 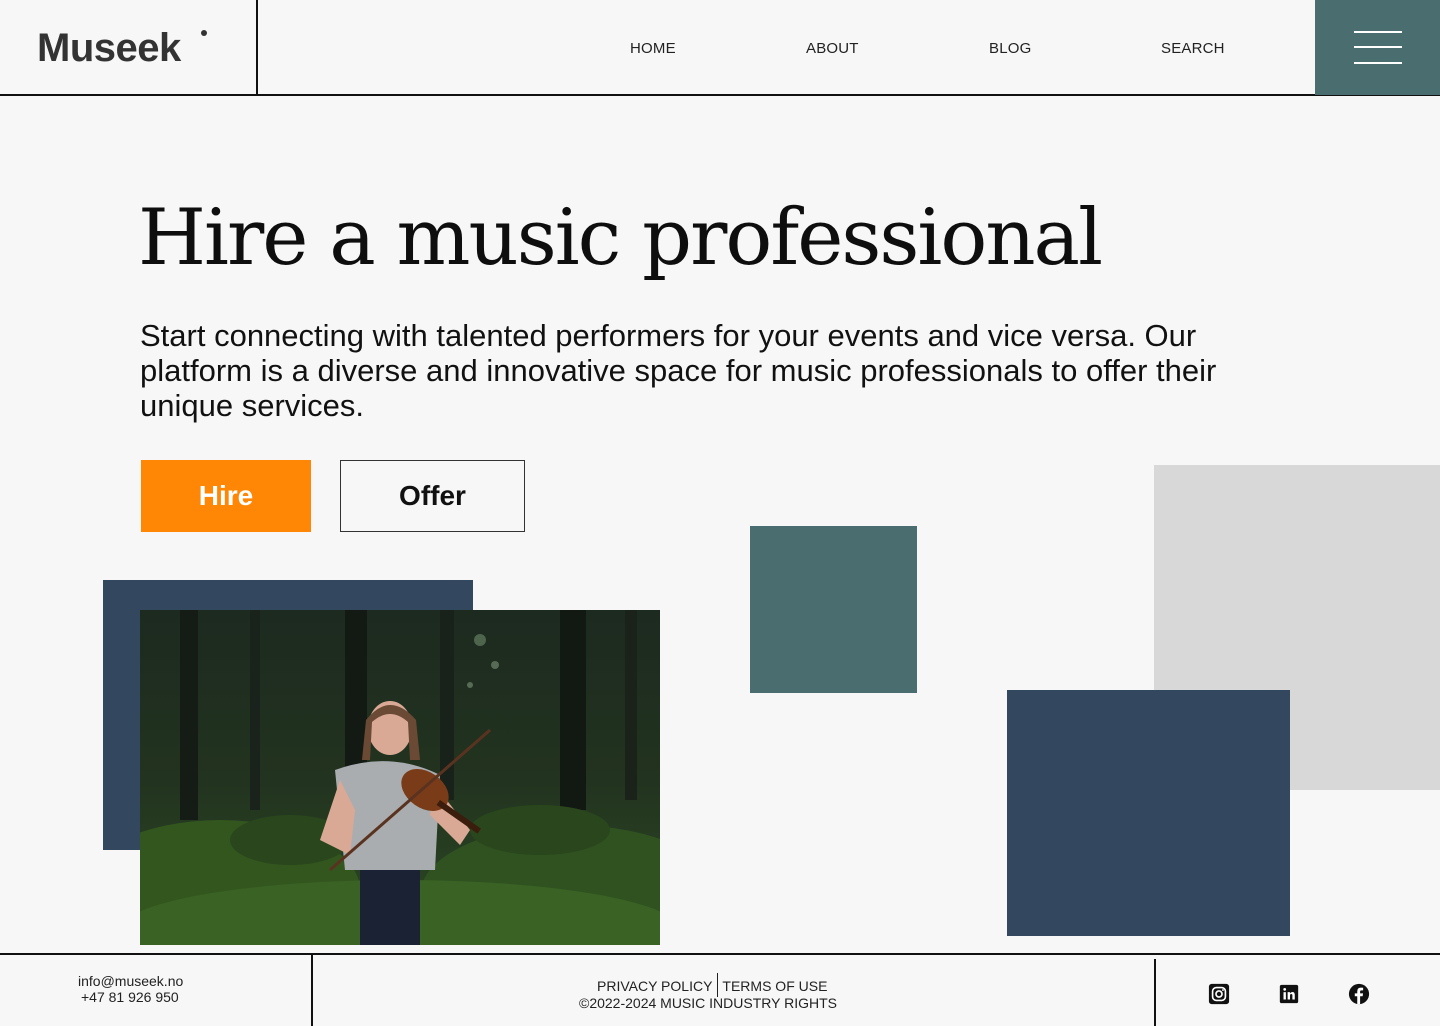 I want to click on nav-blog: BLOG, so click(x=1010, y=48).